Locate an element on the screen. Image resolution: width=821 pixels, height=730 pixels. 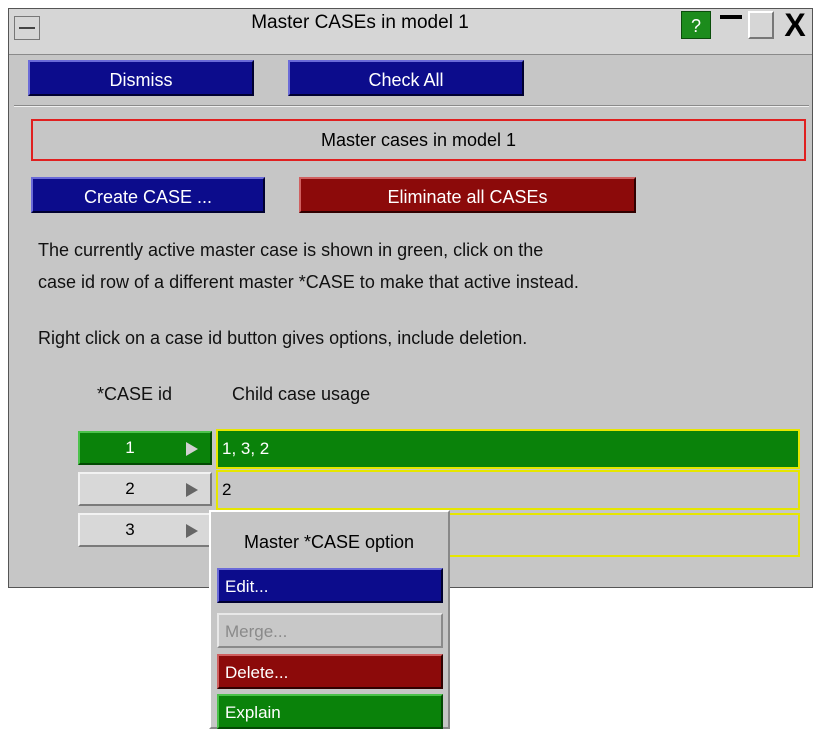
case-id-label: 3 is located at coordinates (130, 529).